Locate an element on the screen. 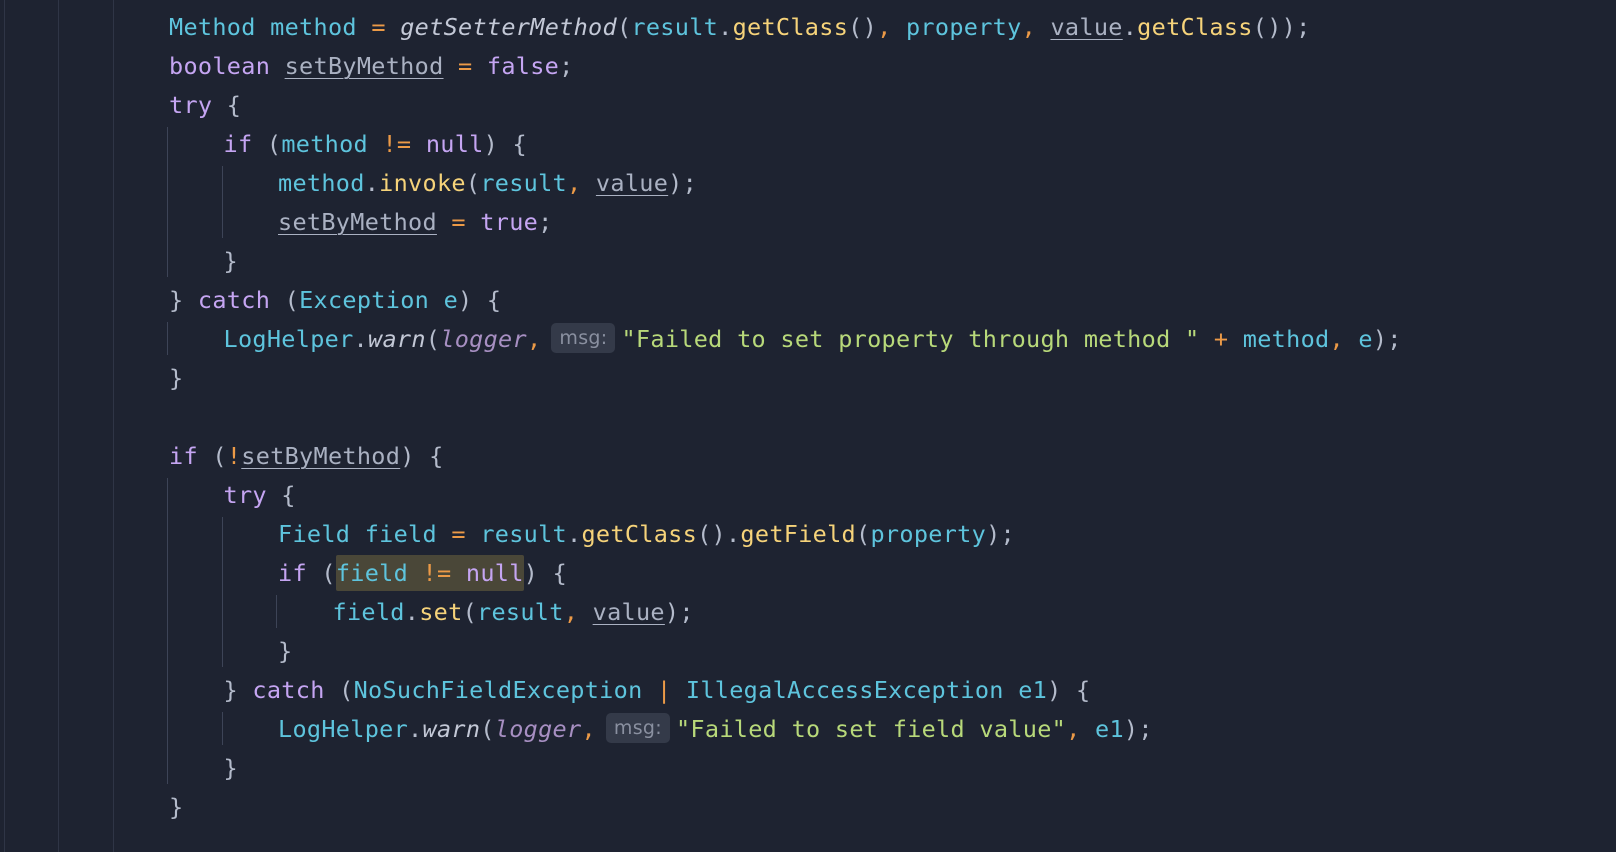 This screenshot has width=1616, height=852. code-token: ()); is located at coordinates (1281, 27).